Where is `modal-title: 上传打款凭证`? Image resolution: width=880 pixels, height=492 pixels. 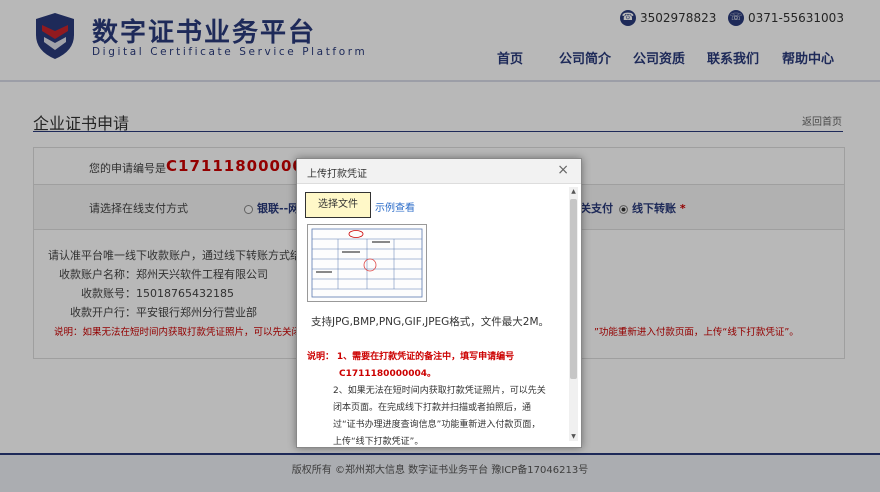 modal-title: 上传打款凭证 is located at coordinates (337, 174).